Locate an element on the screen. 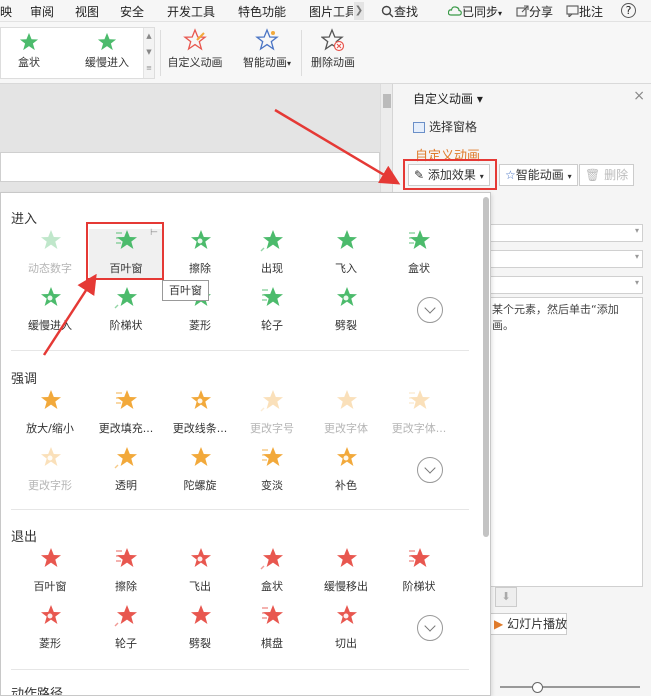 The width and height of the screenshot is (651, 696). slideshow-play-button: ▶ 幻灯片播放 is located at coordinates (528, 624).